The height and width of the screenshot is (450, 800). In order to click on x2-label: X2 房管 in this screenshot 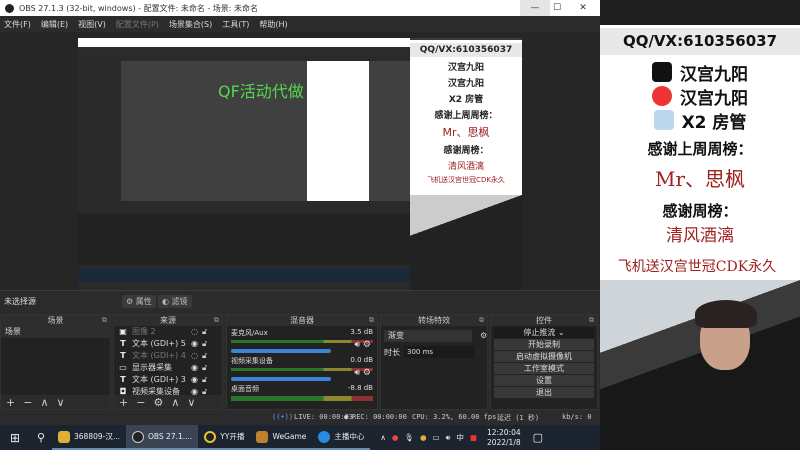, I will do `click(714, 122)`.